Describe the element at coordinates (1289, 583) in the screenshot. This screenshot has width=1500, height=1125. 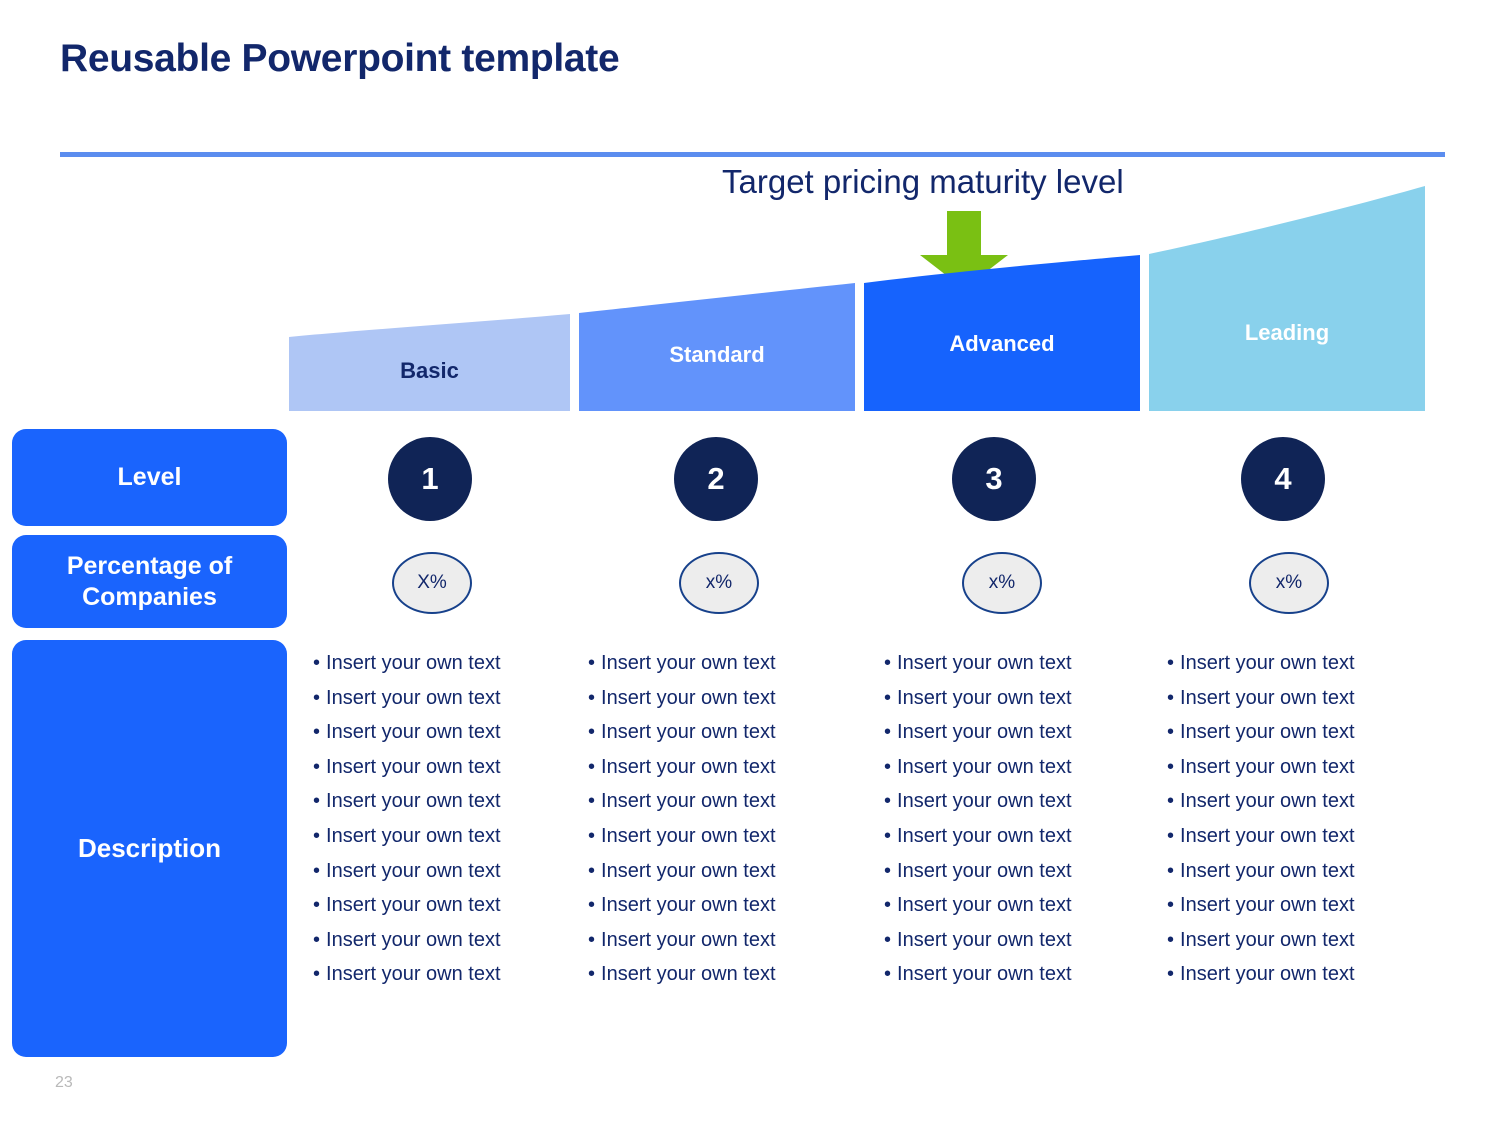
I see `percentage-oval-leading: x%` at that location.